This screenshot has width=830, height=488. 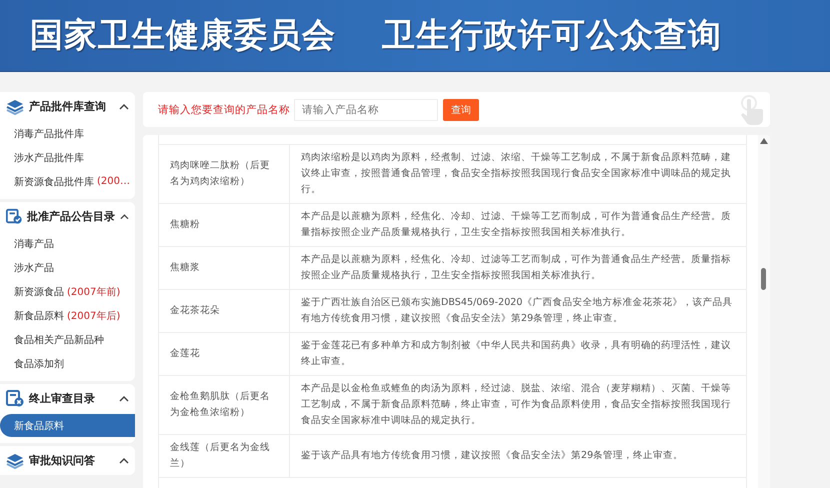 I want to click on nav-label: 消毒产品批件库, so click(x=49, y=134).